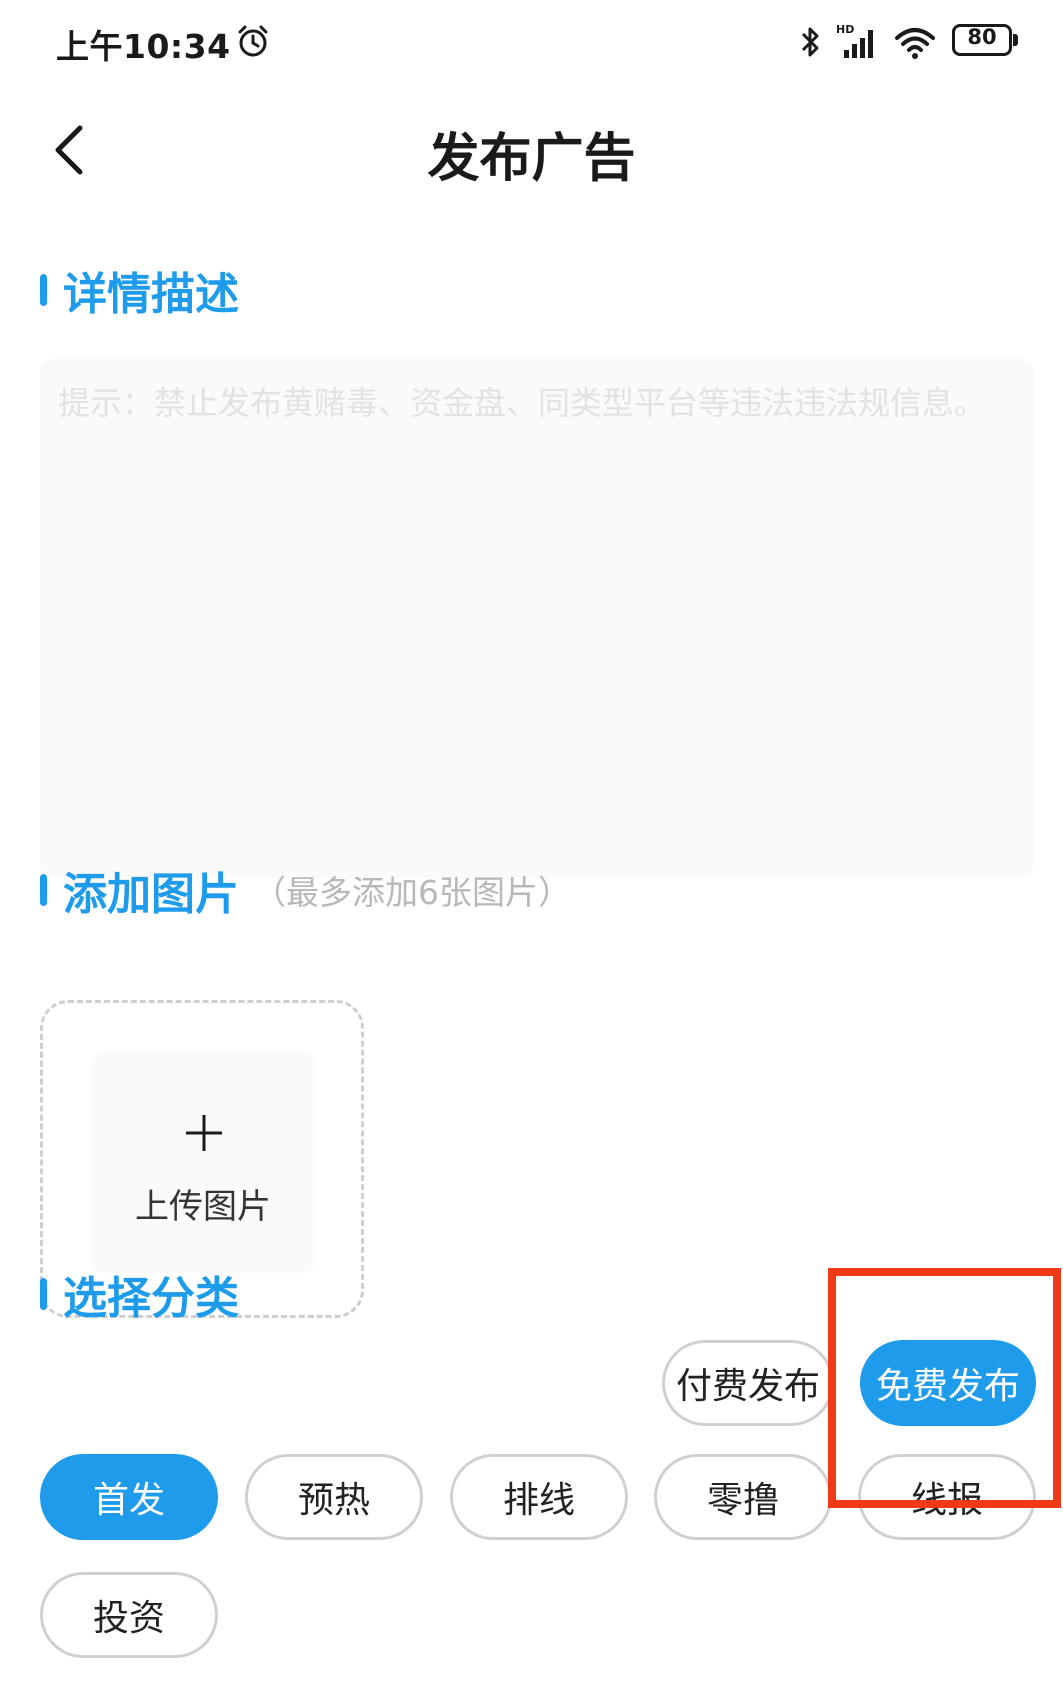 The height and width of the screenshot is (1682, 1063). What do you see at coordinates (203, 1207) in the screenshot?
I see `upload-image-label: 上传图片` at bounding box center [203, 1207].